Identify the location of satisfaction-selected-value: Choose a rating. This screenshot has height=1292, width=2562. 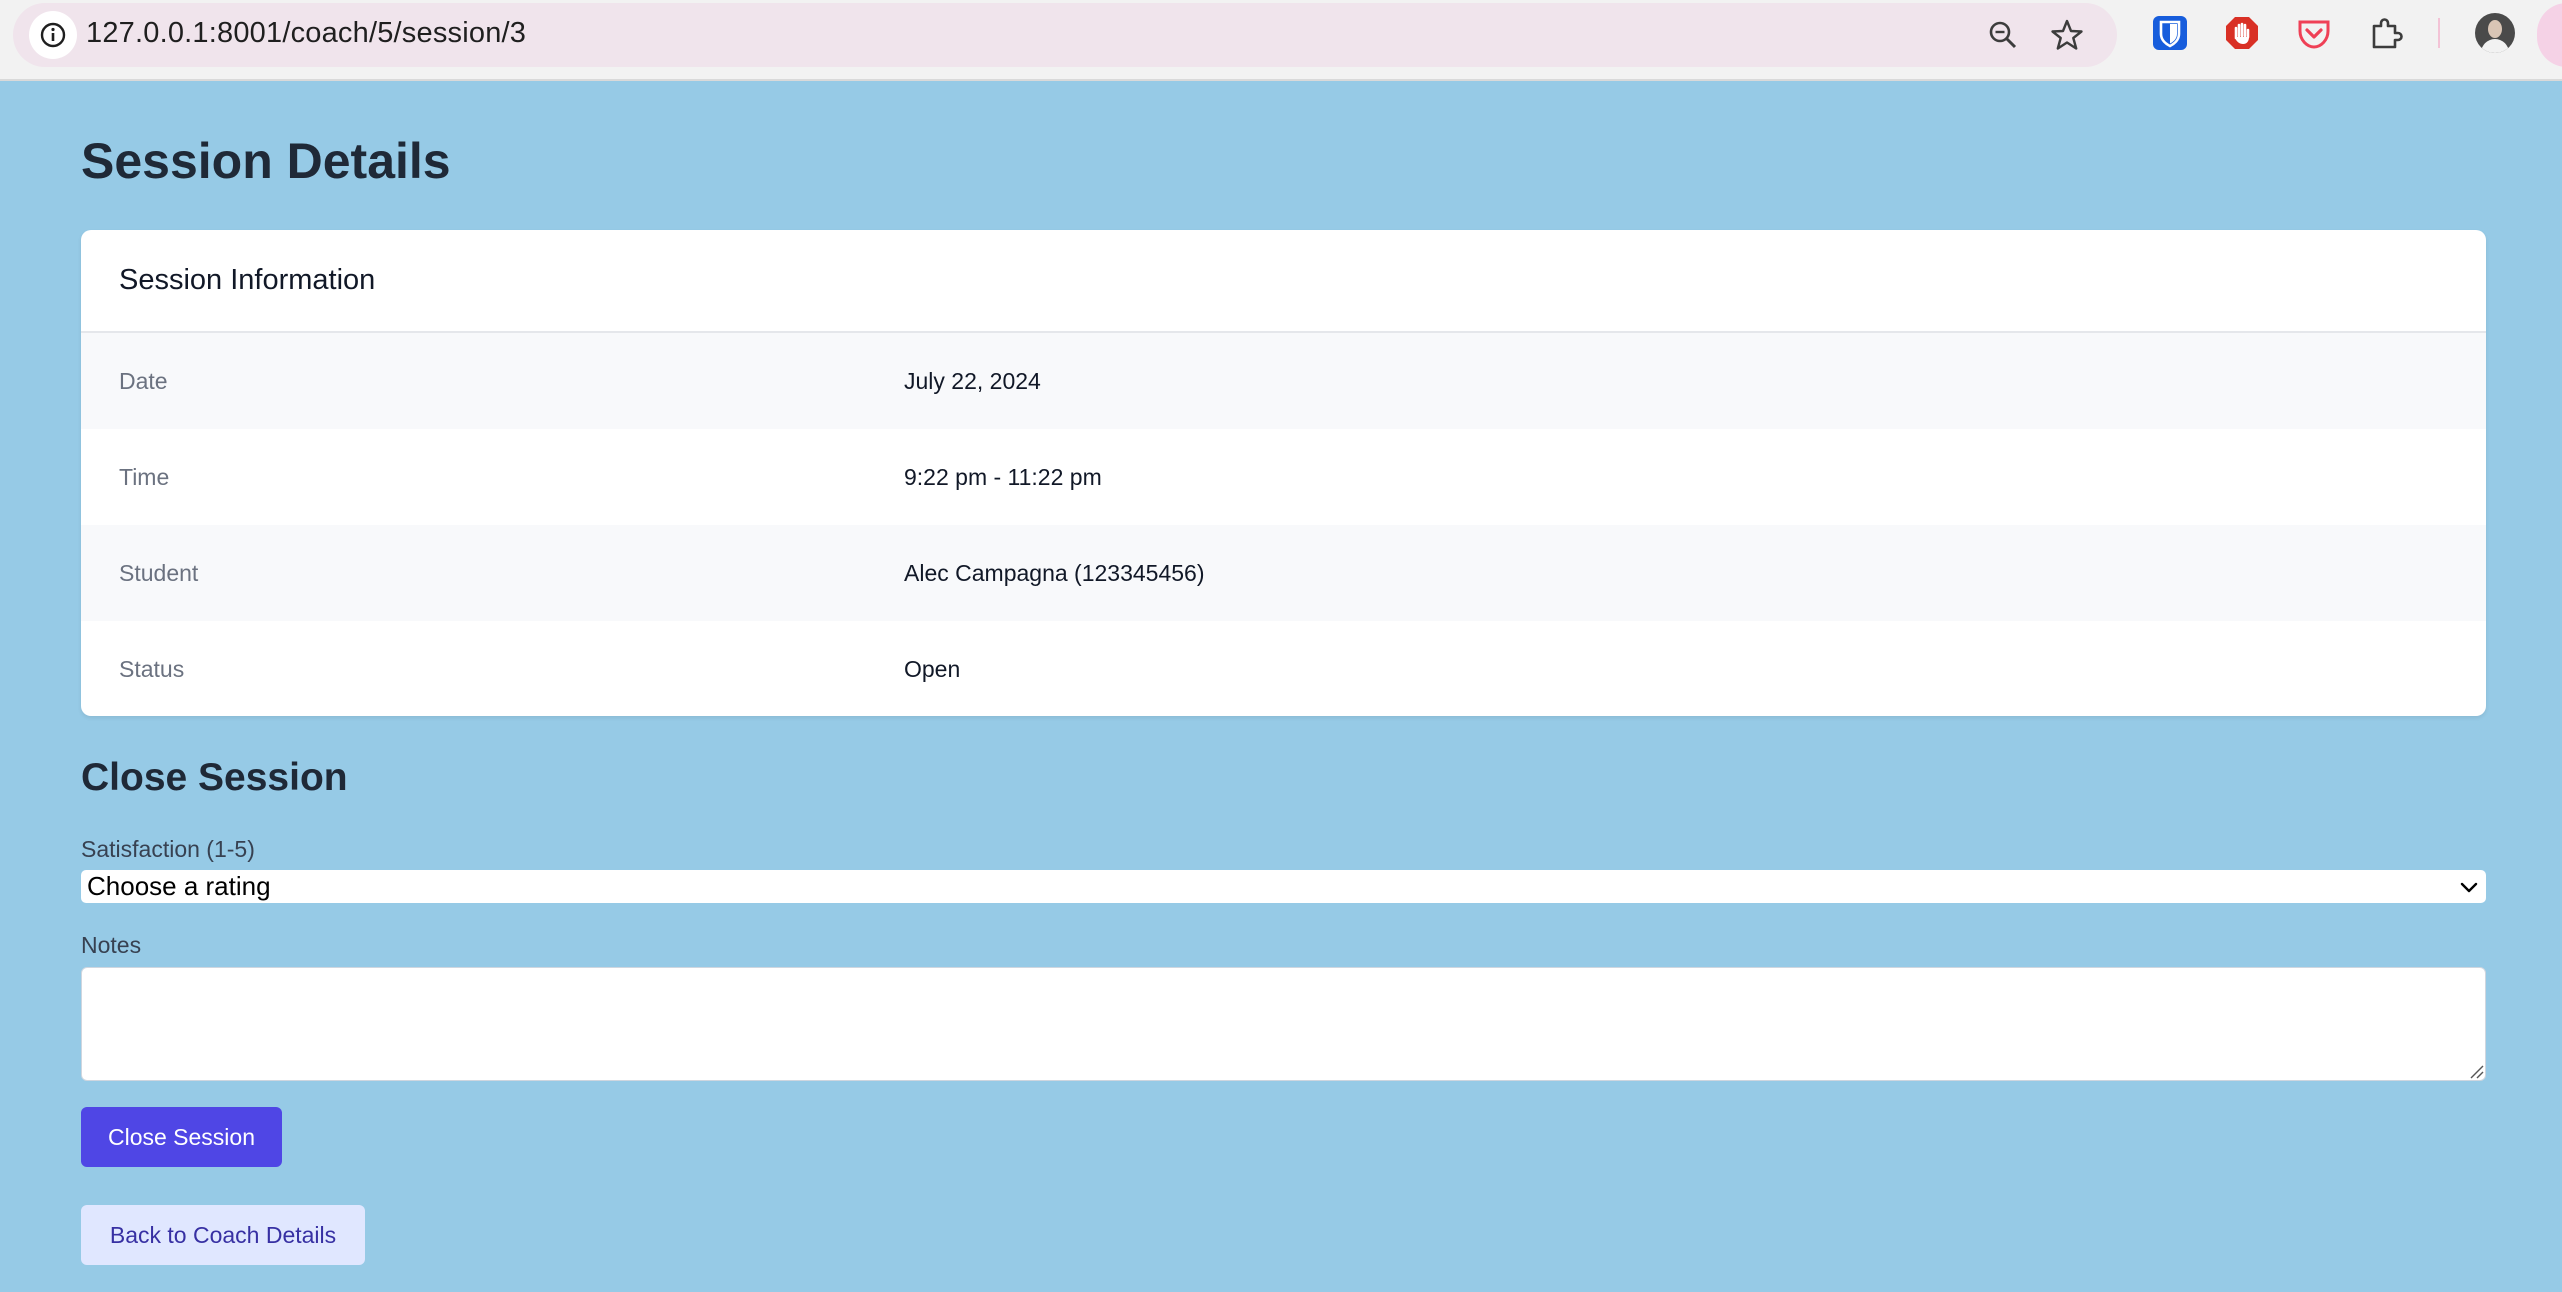
(179, 886).